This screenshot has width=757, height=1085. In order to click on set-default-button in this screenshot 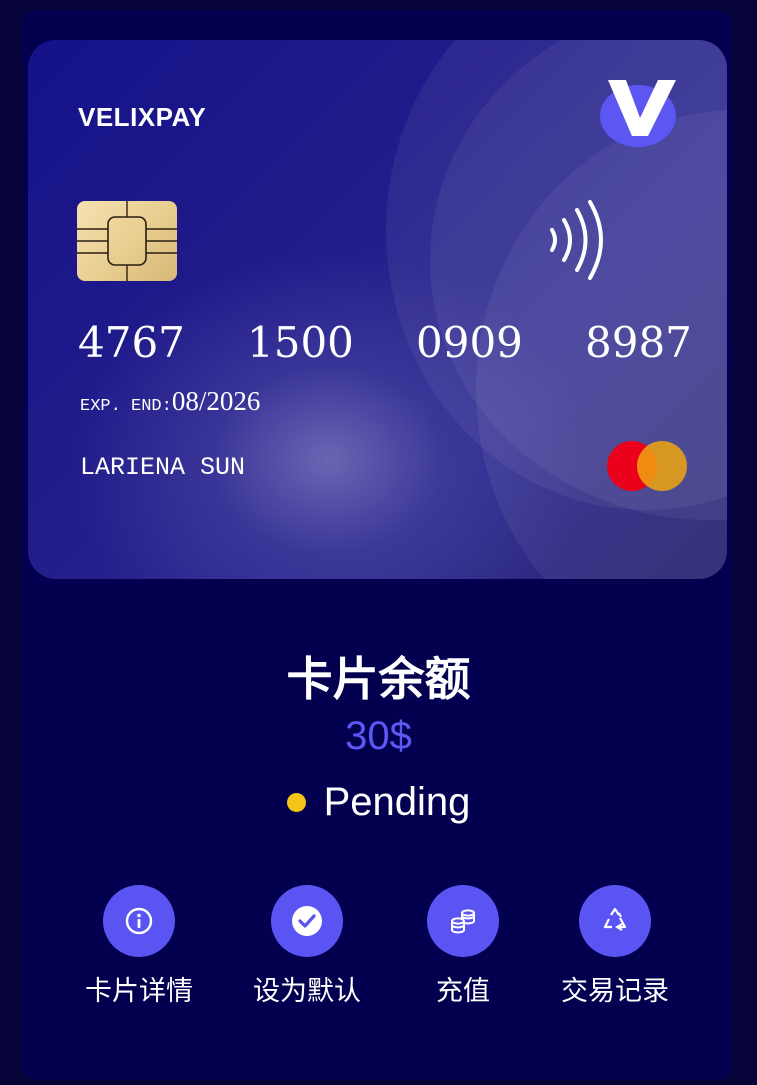, I will do `click(307, 921)`.